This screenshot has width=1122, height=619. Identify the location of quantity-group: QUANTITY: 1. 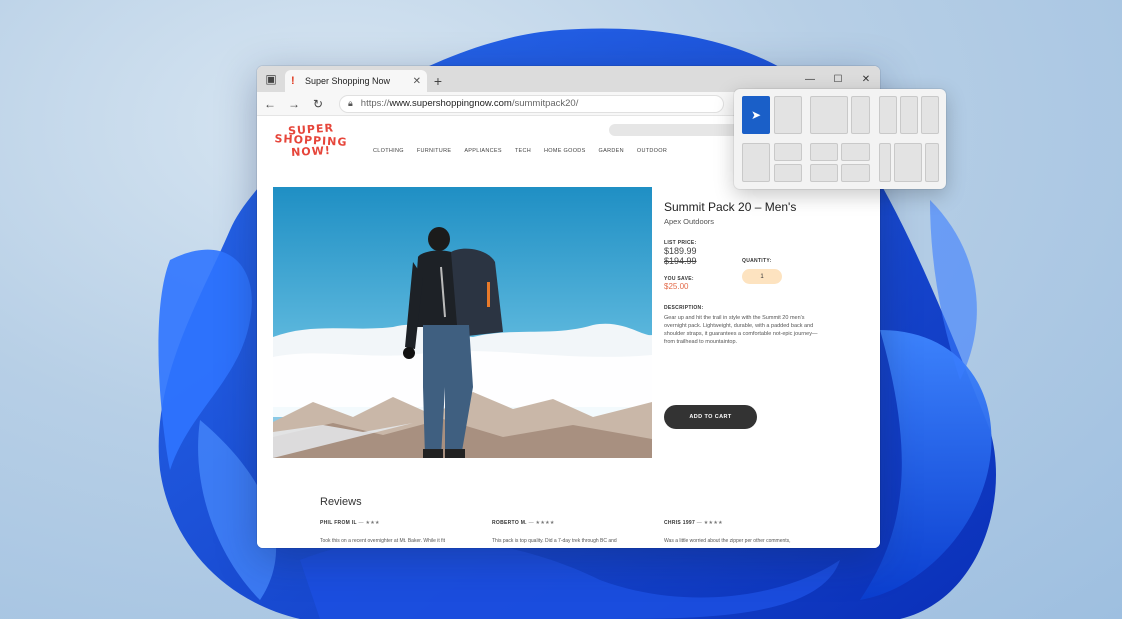
(762, 271).